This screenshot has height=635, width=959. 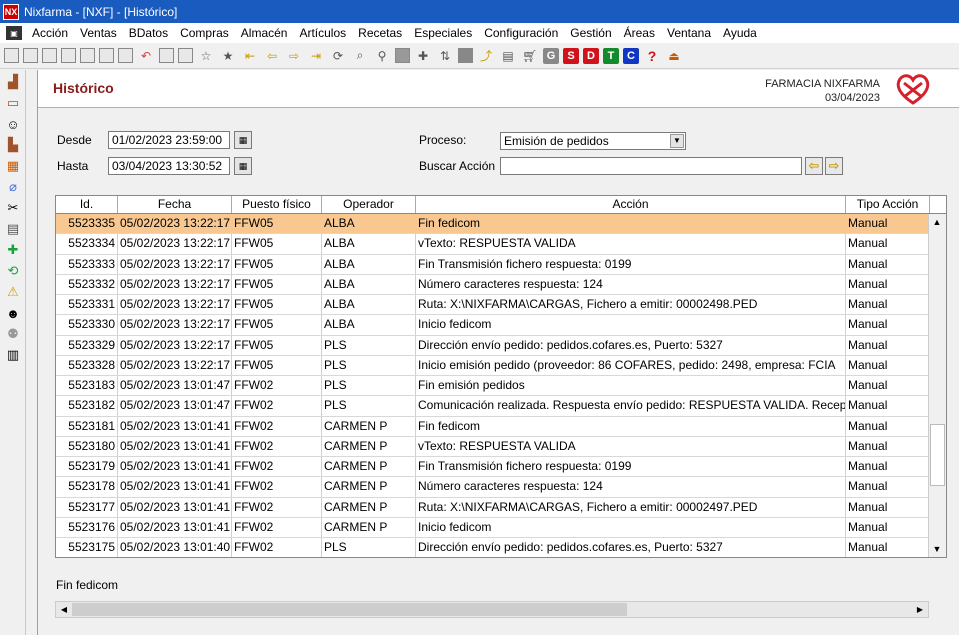 What do you see at coordinates (888, 204) in the screenshot?
I see `column-header-tipo-accion: Tipo Acción` at bounding box center [888, 204].